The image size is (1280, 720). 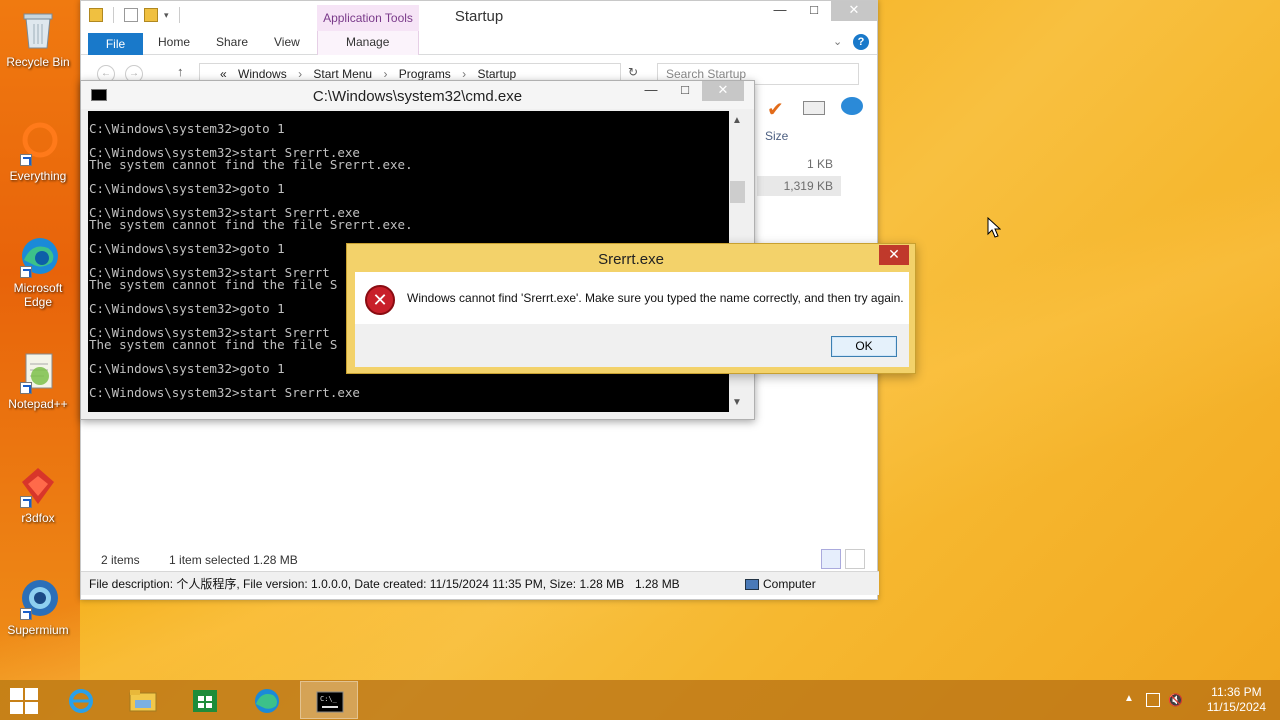 I want to click on file-size: 1,319 KB, so click(x=808, y=186).